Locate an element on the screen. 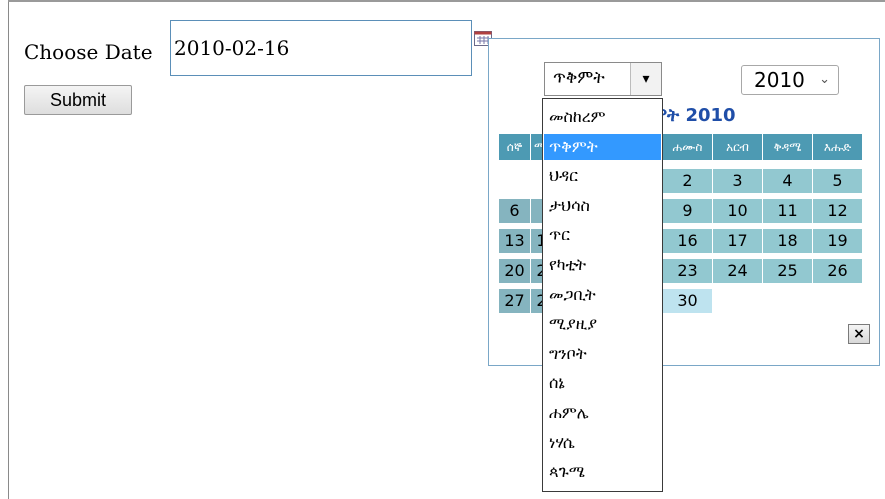  month-select-value: ጥቅምት is located at coordinates (579, 78).